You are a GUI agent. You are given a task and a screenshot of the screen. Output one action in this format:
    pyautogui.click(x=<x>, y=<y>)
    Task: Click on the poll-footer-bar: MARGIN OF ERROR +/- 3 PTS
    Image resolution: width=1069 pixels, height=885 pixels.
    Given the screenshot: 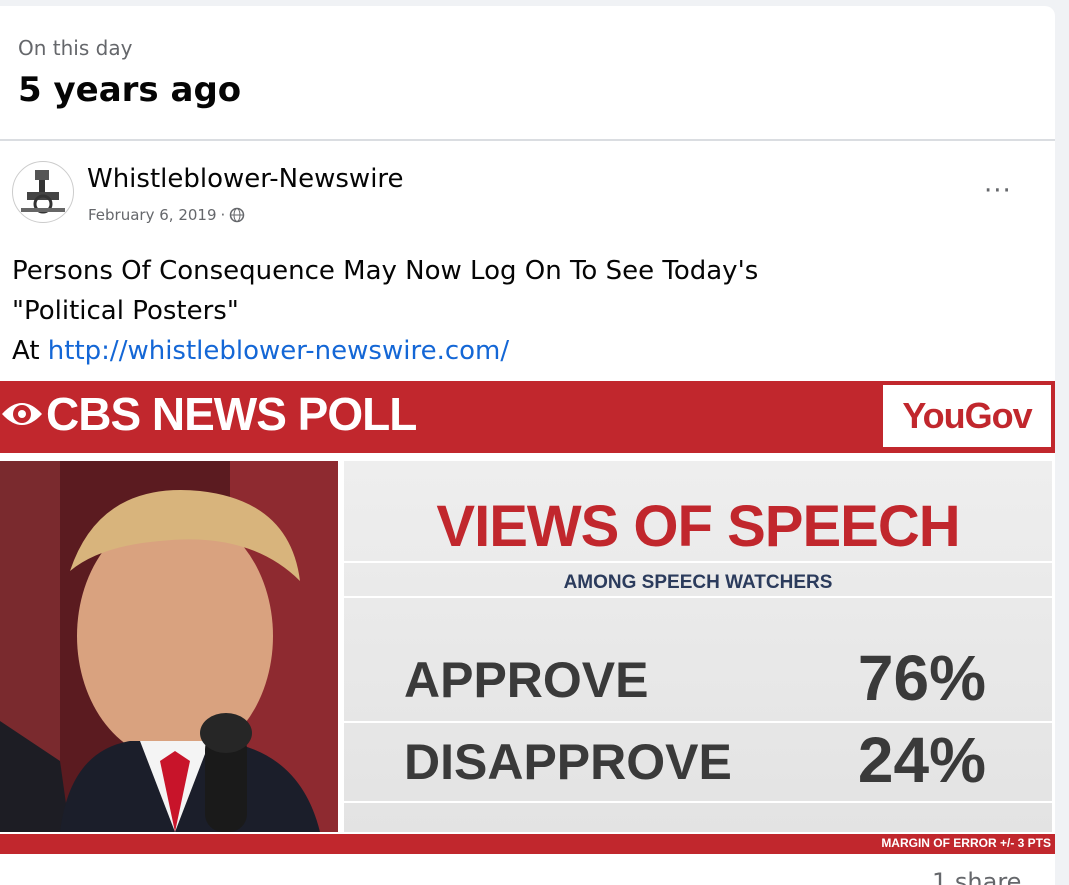 What is the action you would take?
    pyautogui.click(x=527, y=844)
    